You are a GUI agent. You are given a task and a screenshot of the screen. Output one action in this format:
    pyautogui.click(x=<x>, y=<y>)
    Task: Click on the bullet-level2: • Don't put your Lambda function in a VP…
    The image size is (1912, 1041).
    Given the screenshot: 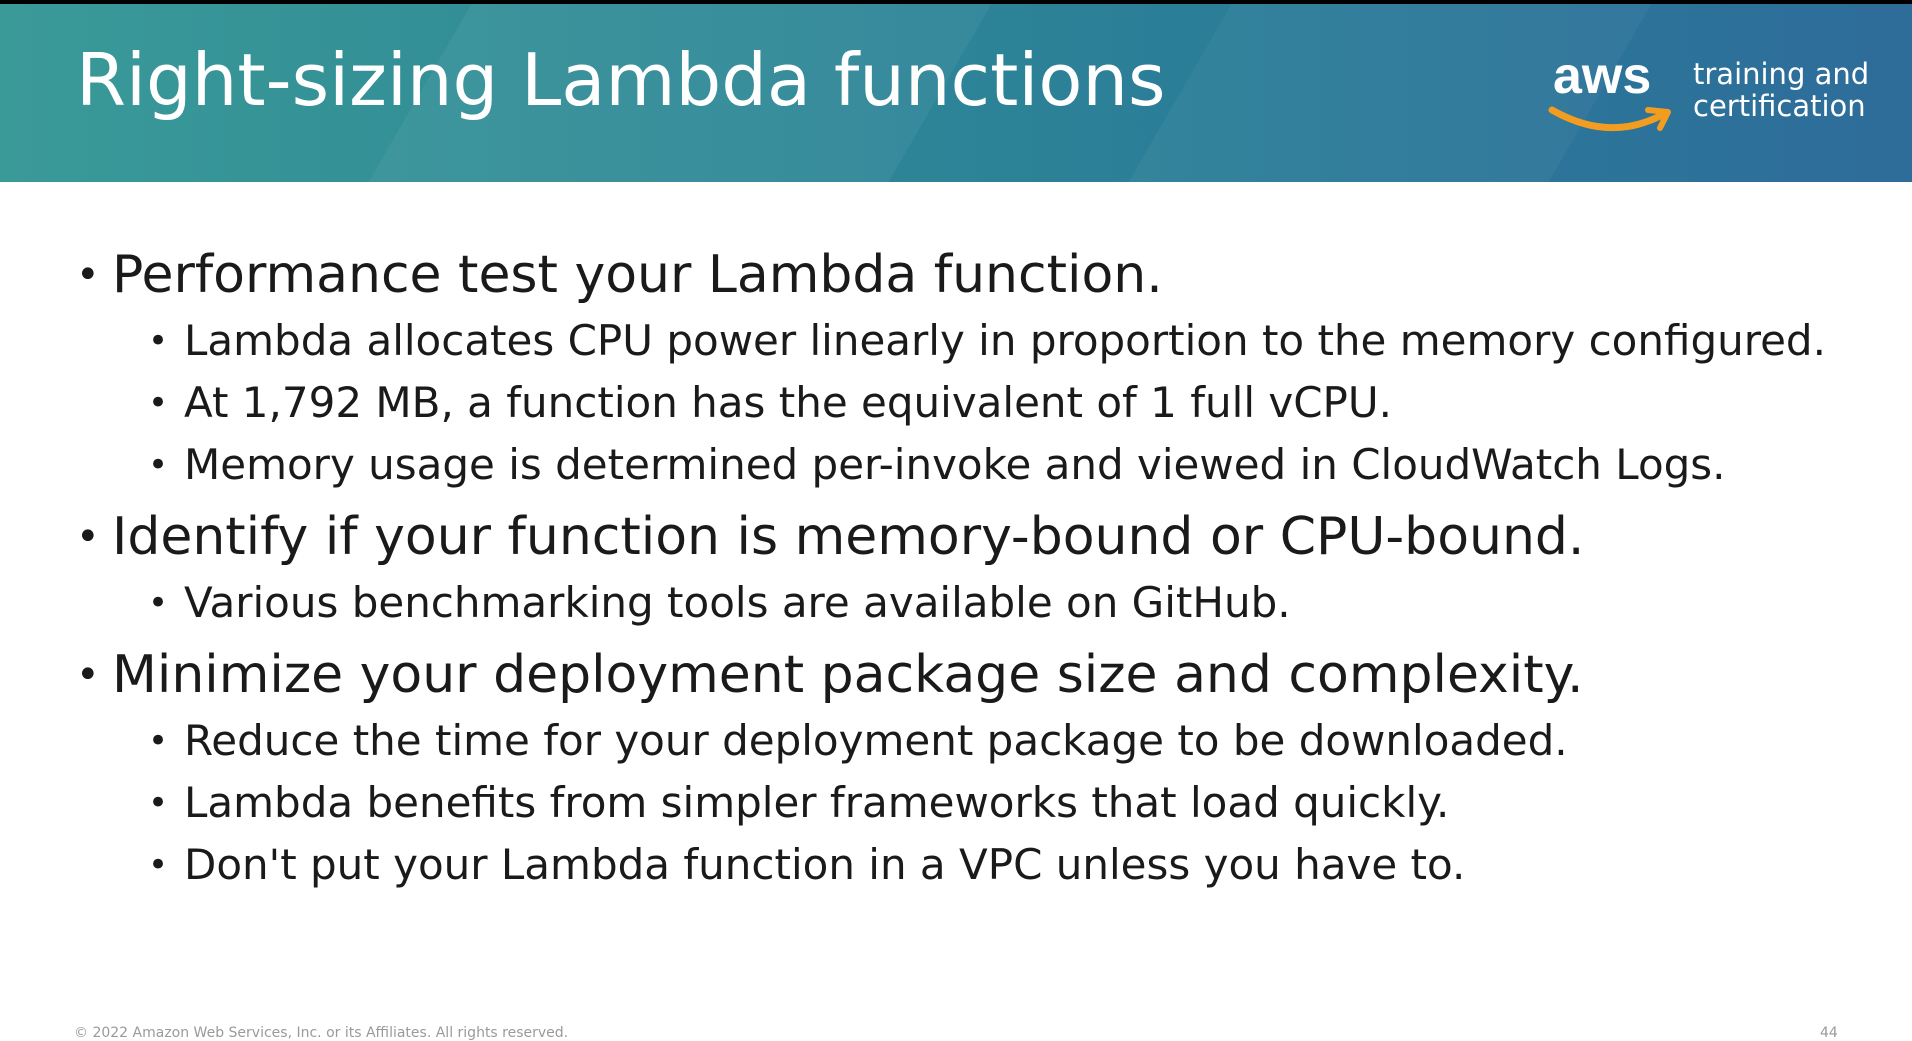 What is the action you would take?
    pyautogui.click(x=956, y=865)
    